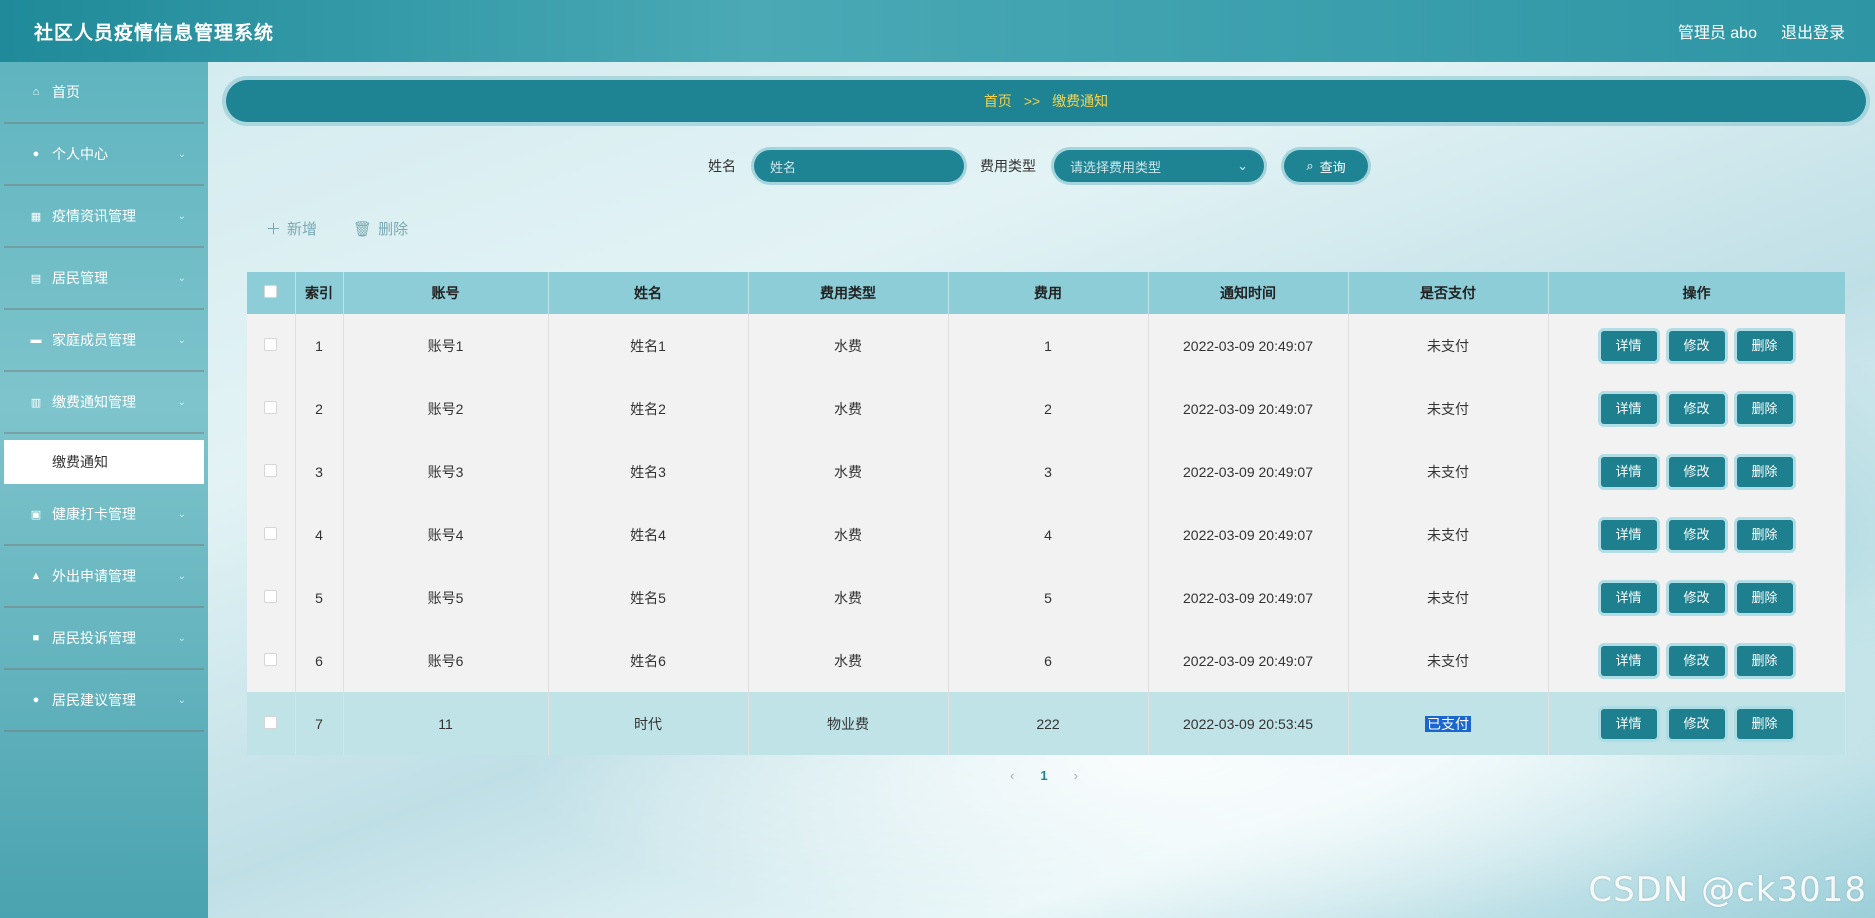  I want to click on name-cell: 姓名4, so click(648, 534).